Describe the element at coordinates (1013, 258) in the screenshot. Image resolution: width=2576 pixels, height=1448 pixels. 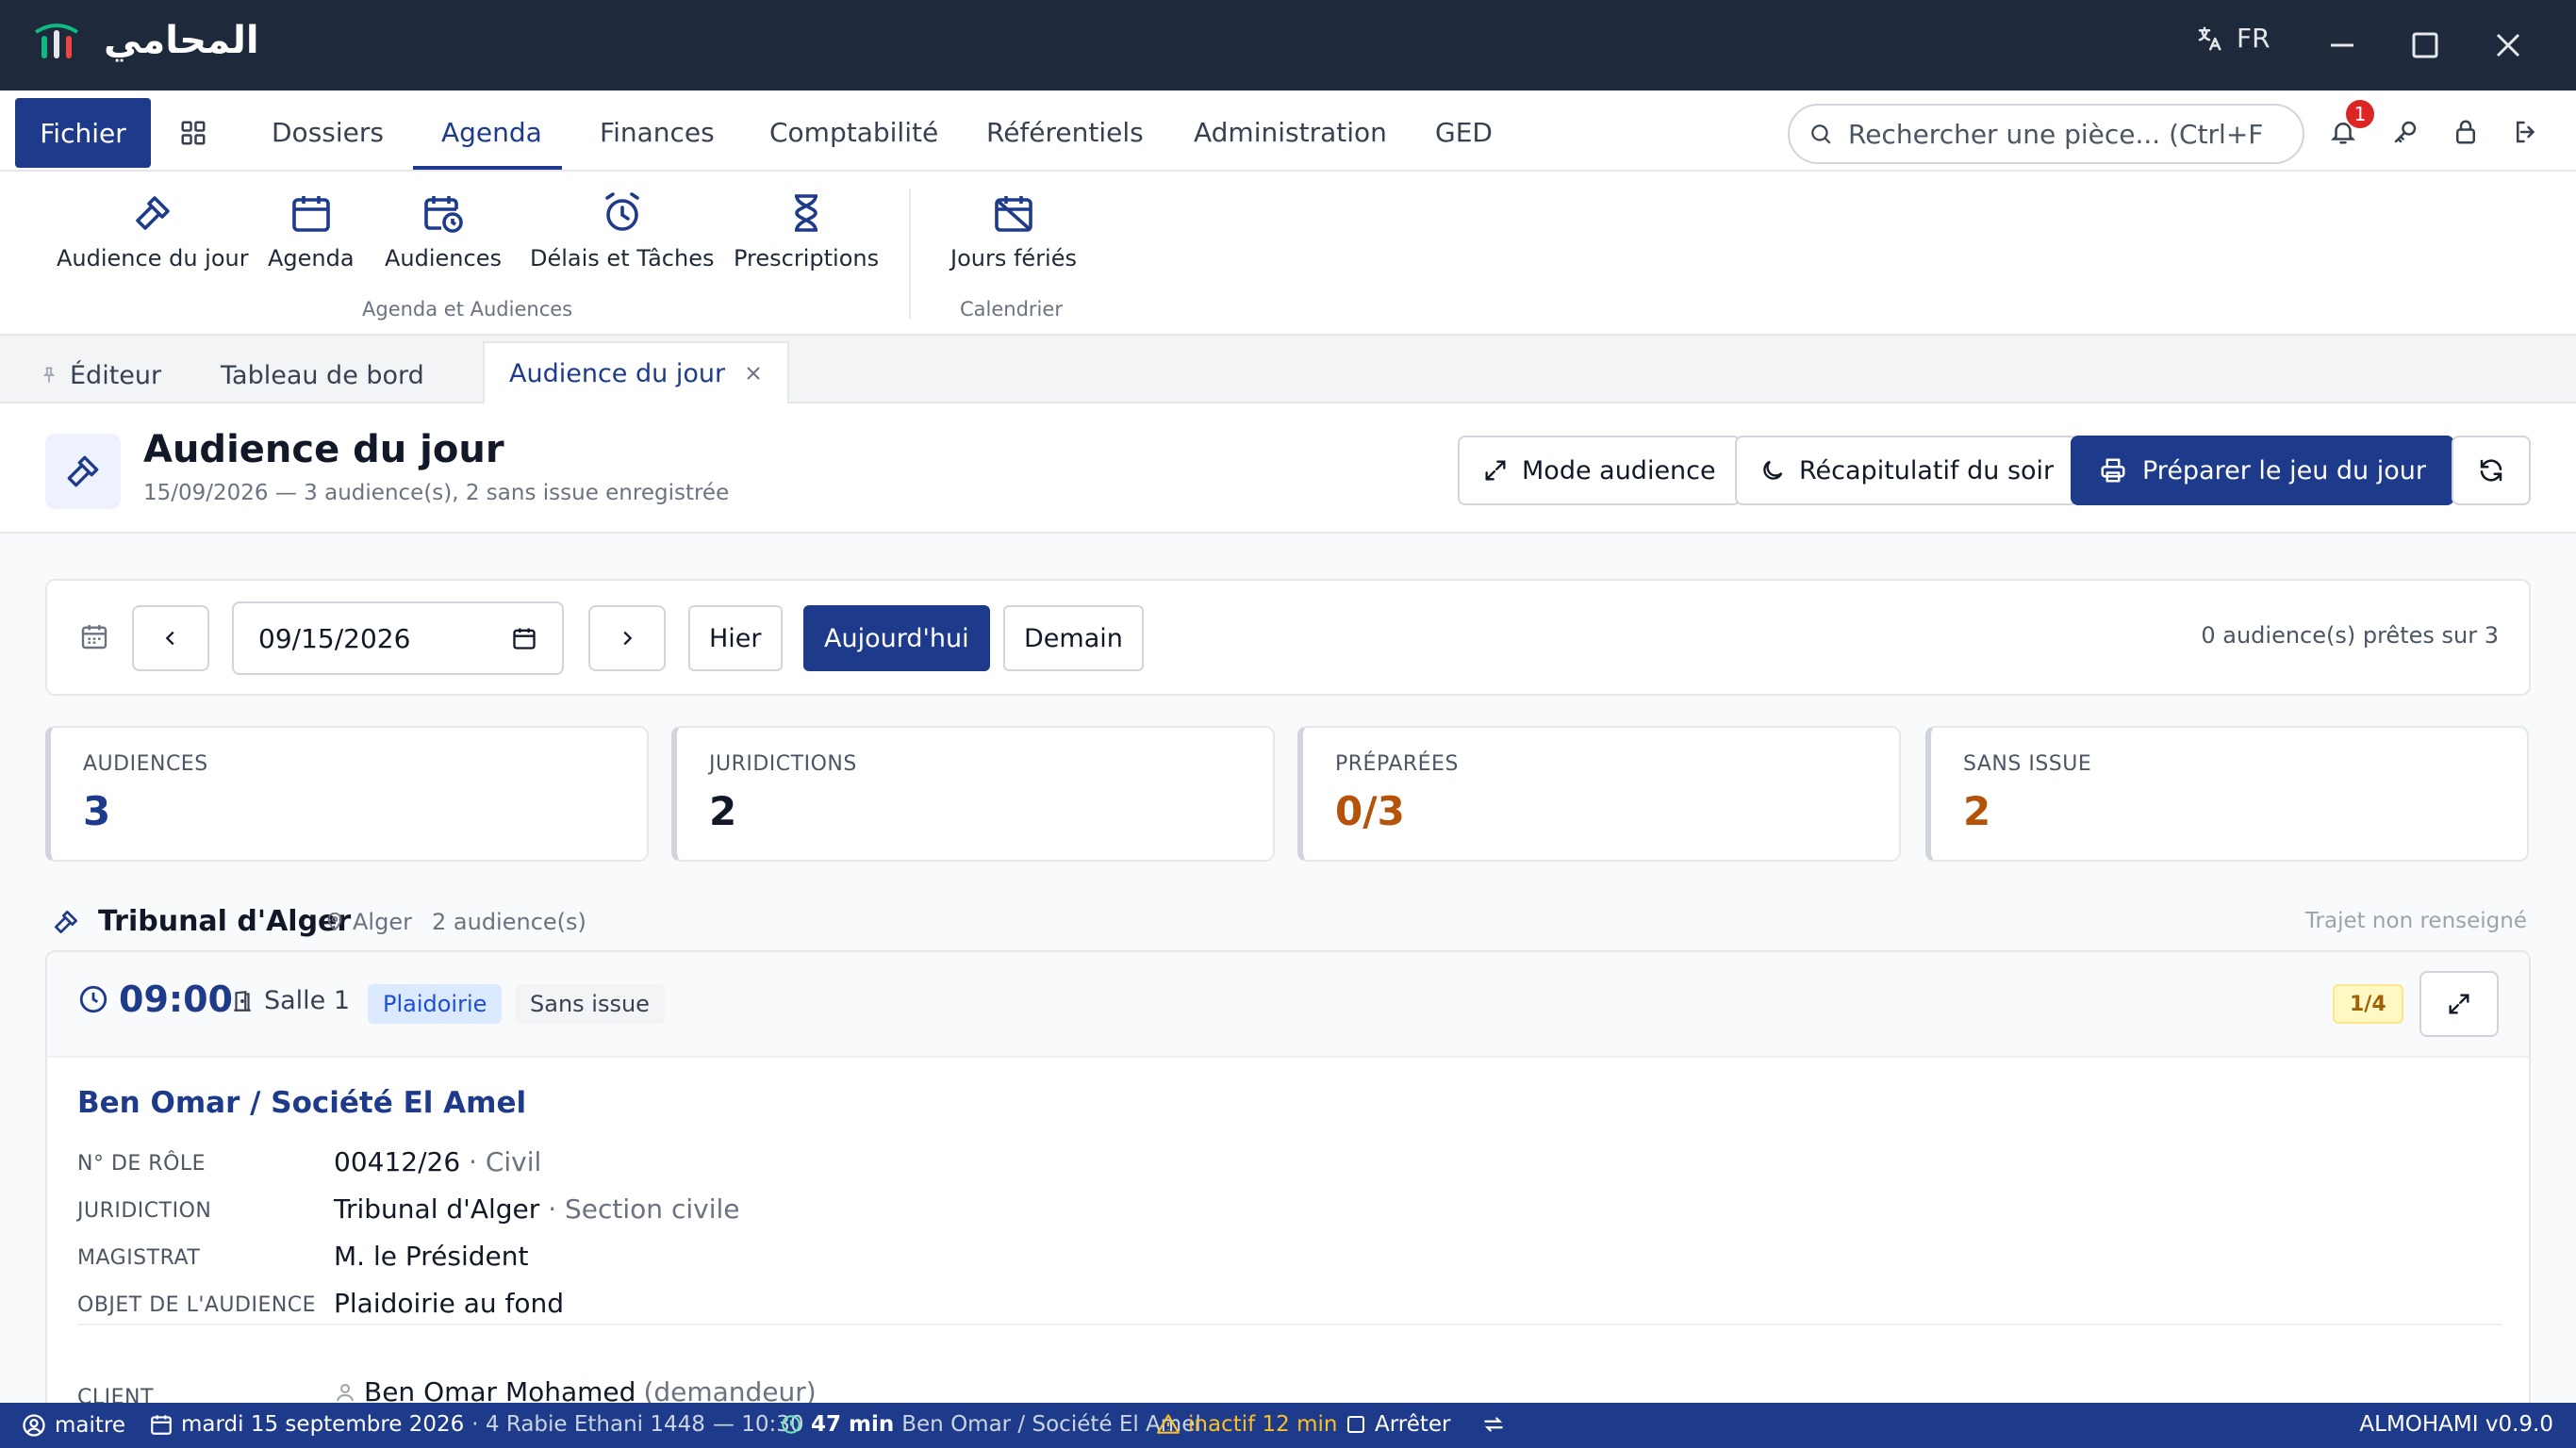
I see `ribbon-label: Jours fériés` at that location.